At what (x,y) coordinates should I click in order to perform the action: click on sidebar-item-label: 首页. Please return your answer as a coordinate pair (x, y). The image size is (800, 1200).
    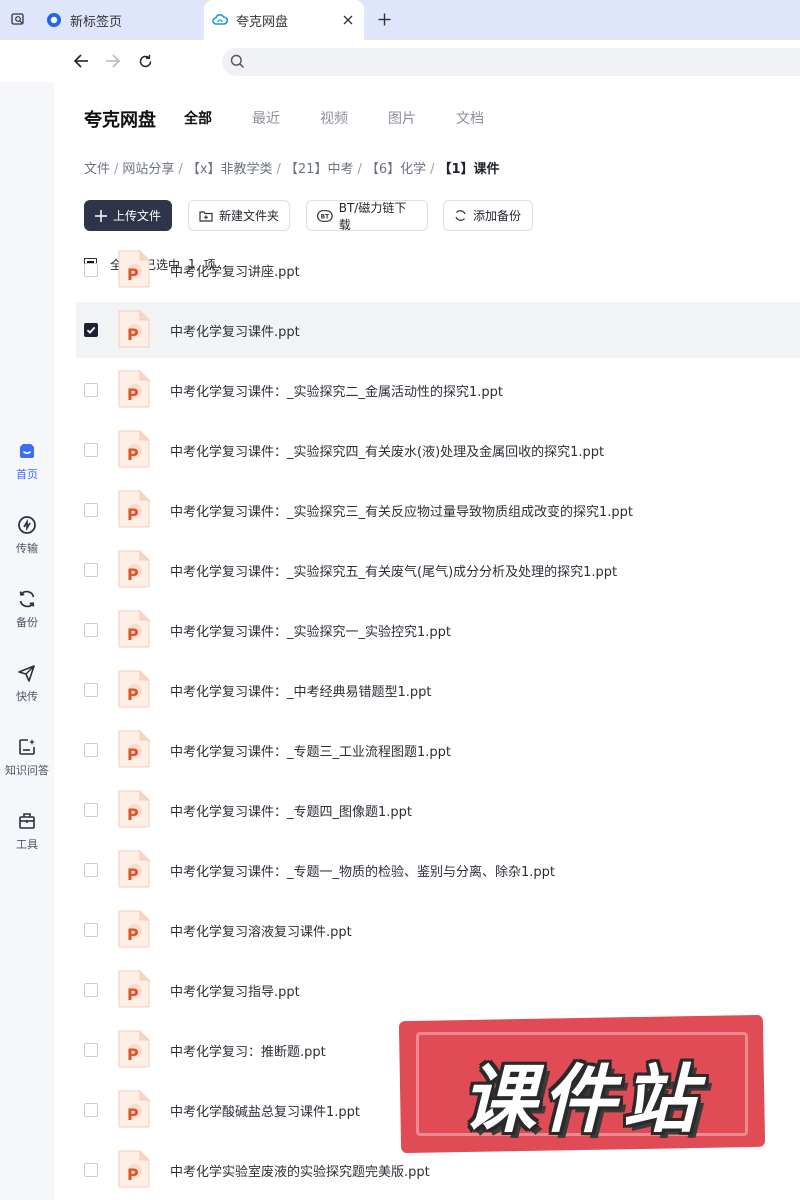
    Looking at the image, I should click on (27, 474).